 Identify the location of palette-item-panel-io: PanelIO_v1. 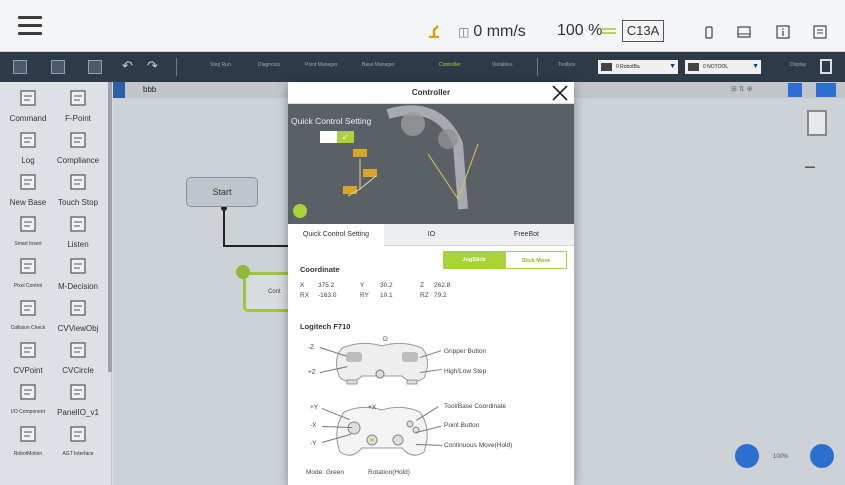
(78, 402).